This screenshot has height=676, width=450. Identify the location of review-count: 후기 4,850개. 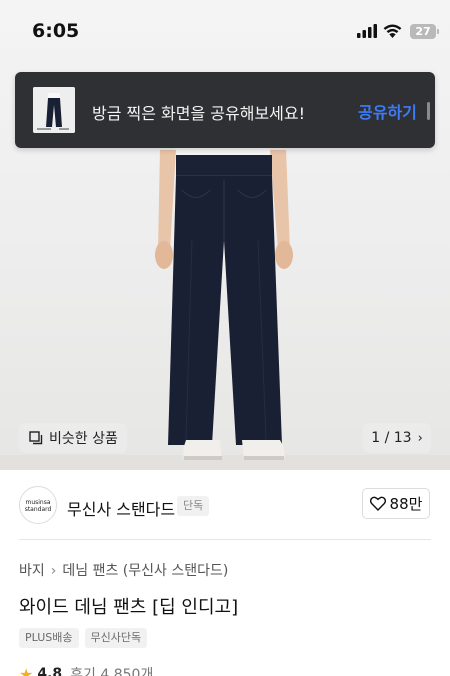
(111, 670).